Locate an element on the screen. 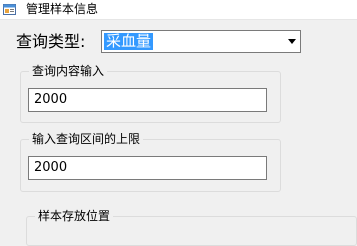 The height and width of the screenshot is (246, 357). query-content-input: 2000 is located at coordinates (147, 100).